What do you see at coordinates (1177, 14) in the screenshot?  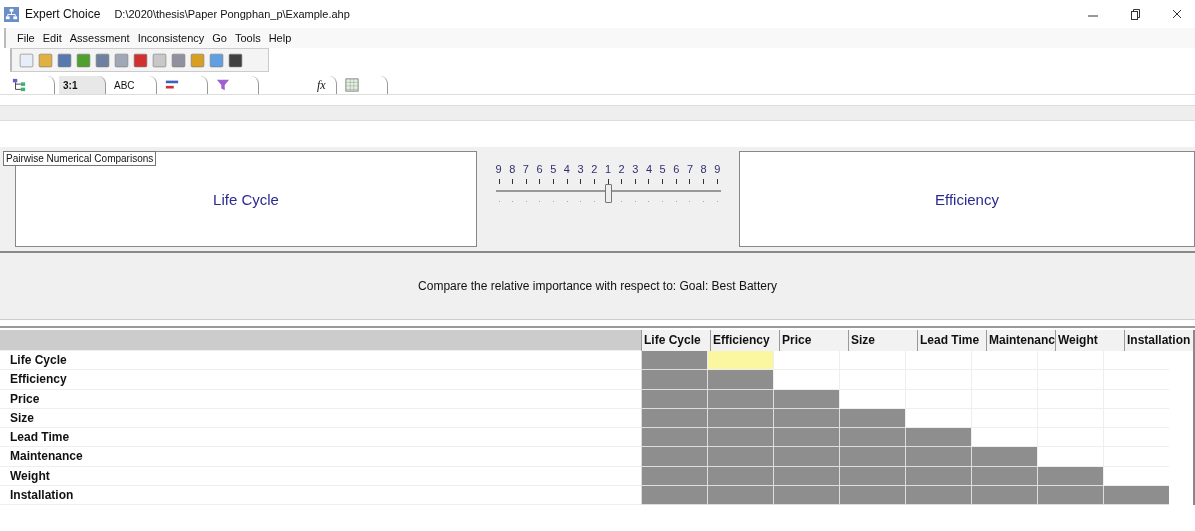 I see `close-icon` at bounding box center [1177, 14].